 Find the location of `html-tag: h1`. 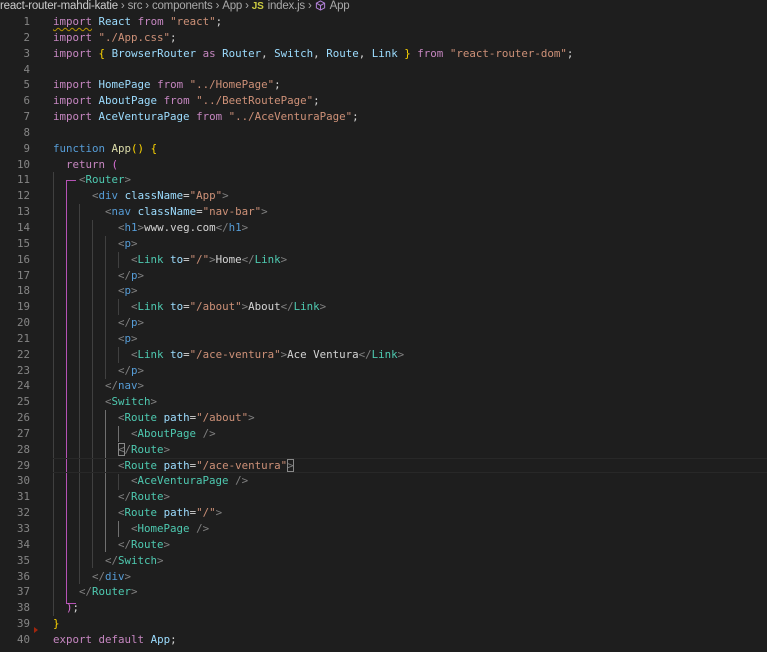

html-tag: h1 is located at coordinates (131, 227).